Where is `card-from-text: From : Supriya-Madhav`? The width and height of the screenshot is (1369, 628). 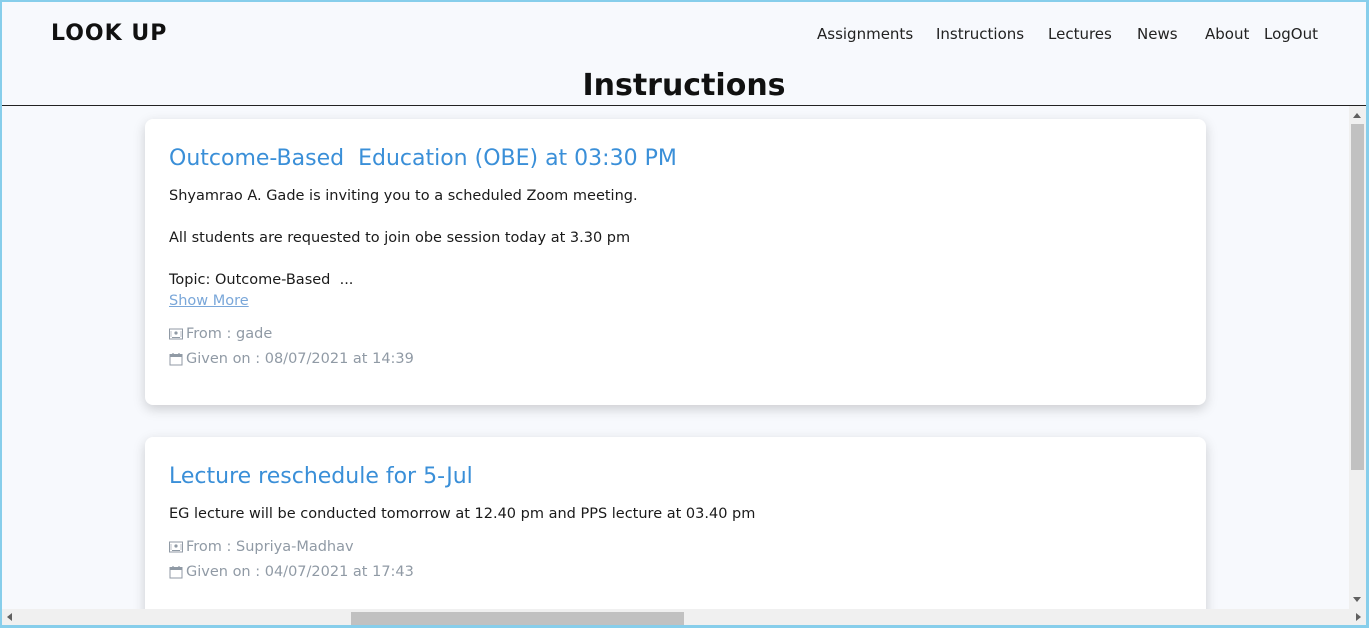
card-from-text: From : Supriya-Madhav is located at coordinates (270, 547).